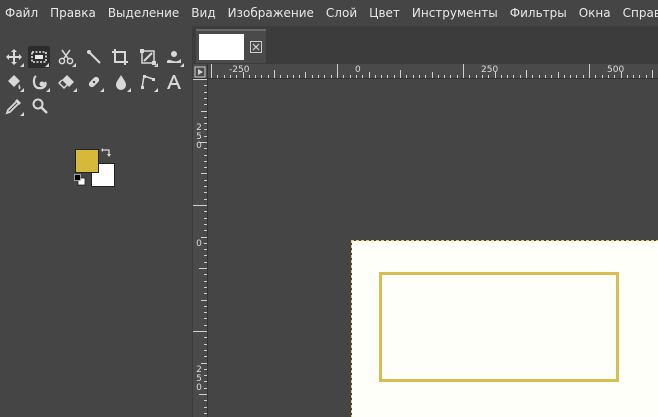 This screenshot has height=417, width=658. Describe the element at coordinates (94, 57) in the screenshot. I see `fuzzy-select-tool-icon` at that location.